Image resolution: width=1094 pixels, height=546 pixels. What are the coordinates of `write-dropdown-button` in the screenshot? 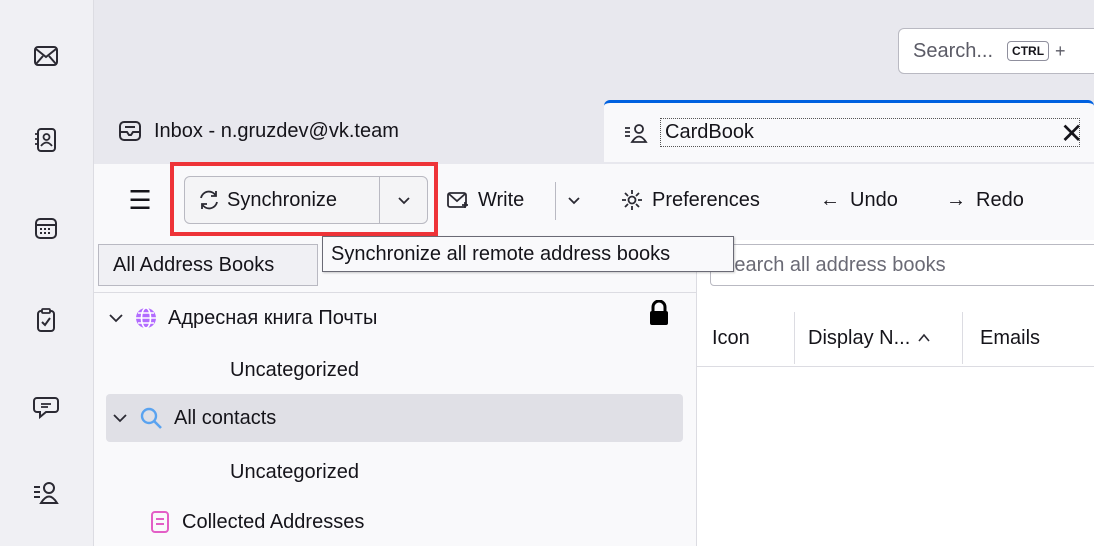 It's located at (578, 200).